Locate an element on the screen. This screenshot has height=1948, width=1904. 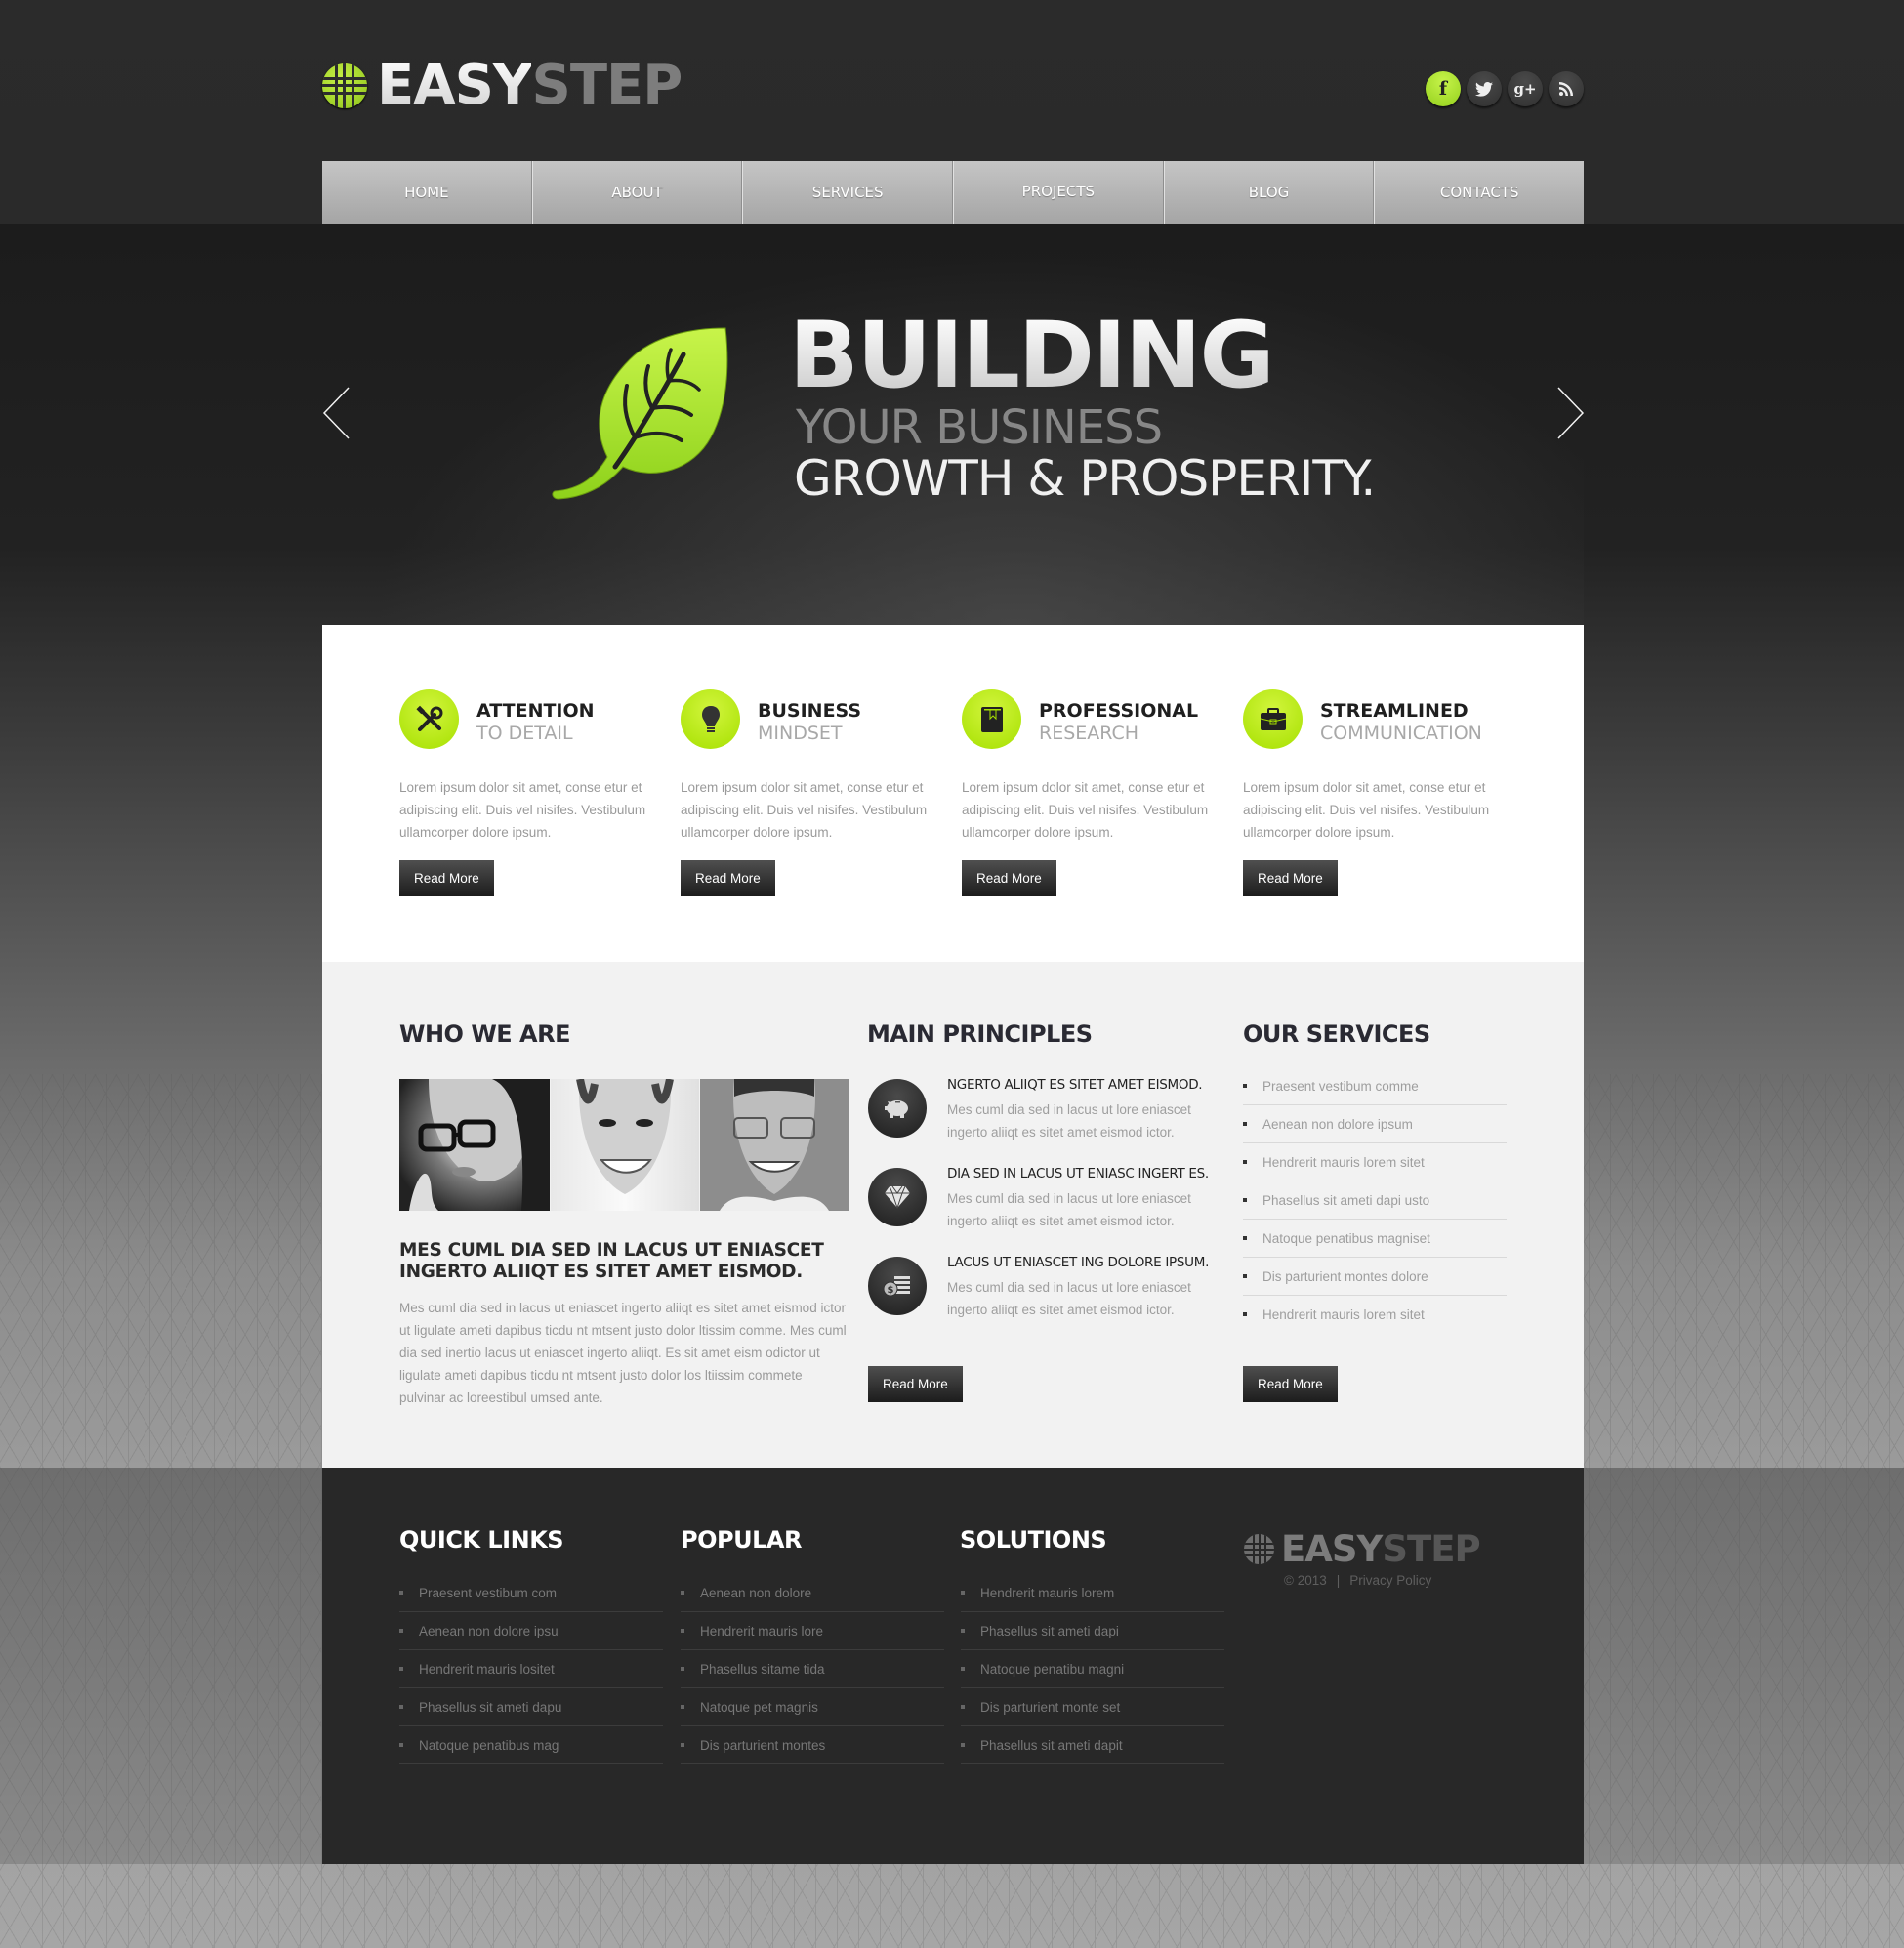
facebook-icon: f is located at coordinates (1443, 89).